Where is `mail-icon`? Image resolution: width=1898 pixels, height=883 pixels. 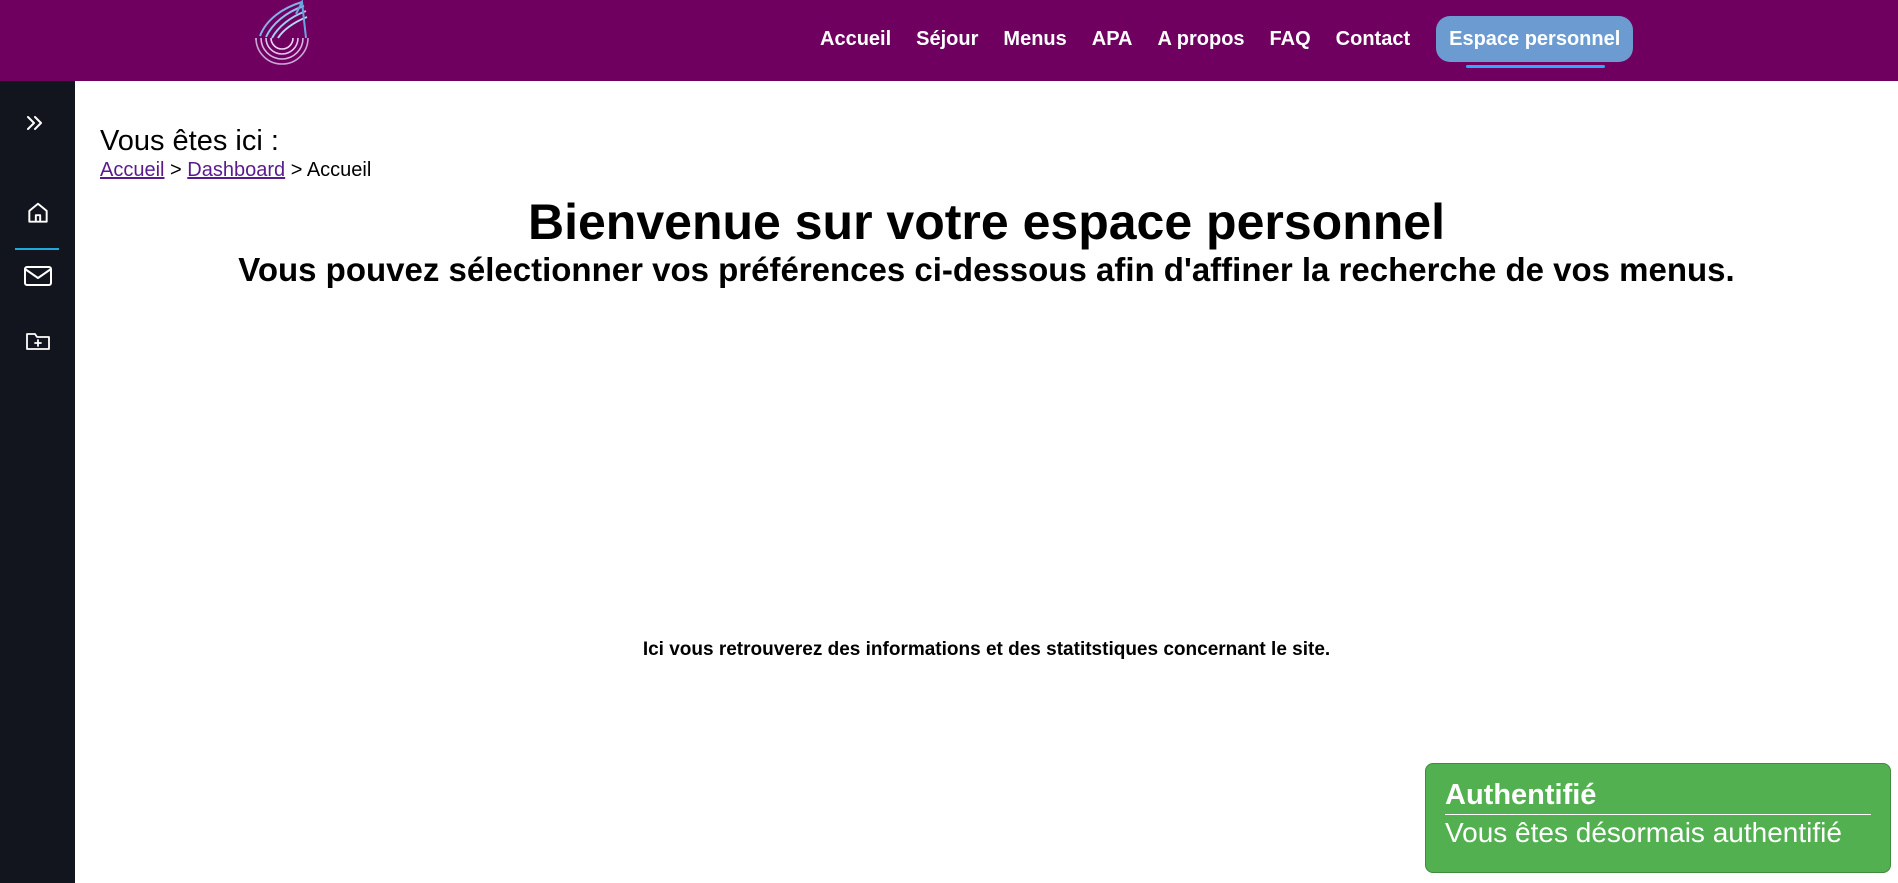 mail-icon is located at coordinates (38, 276).